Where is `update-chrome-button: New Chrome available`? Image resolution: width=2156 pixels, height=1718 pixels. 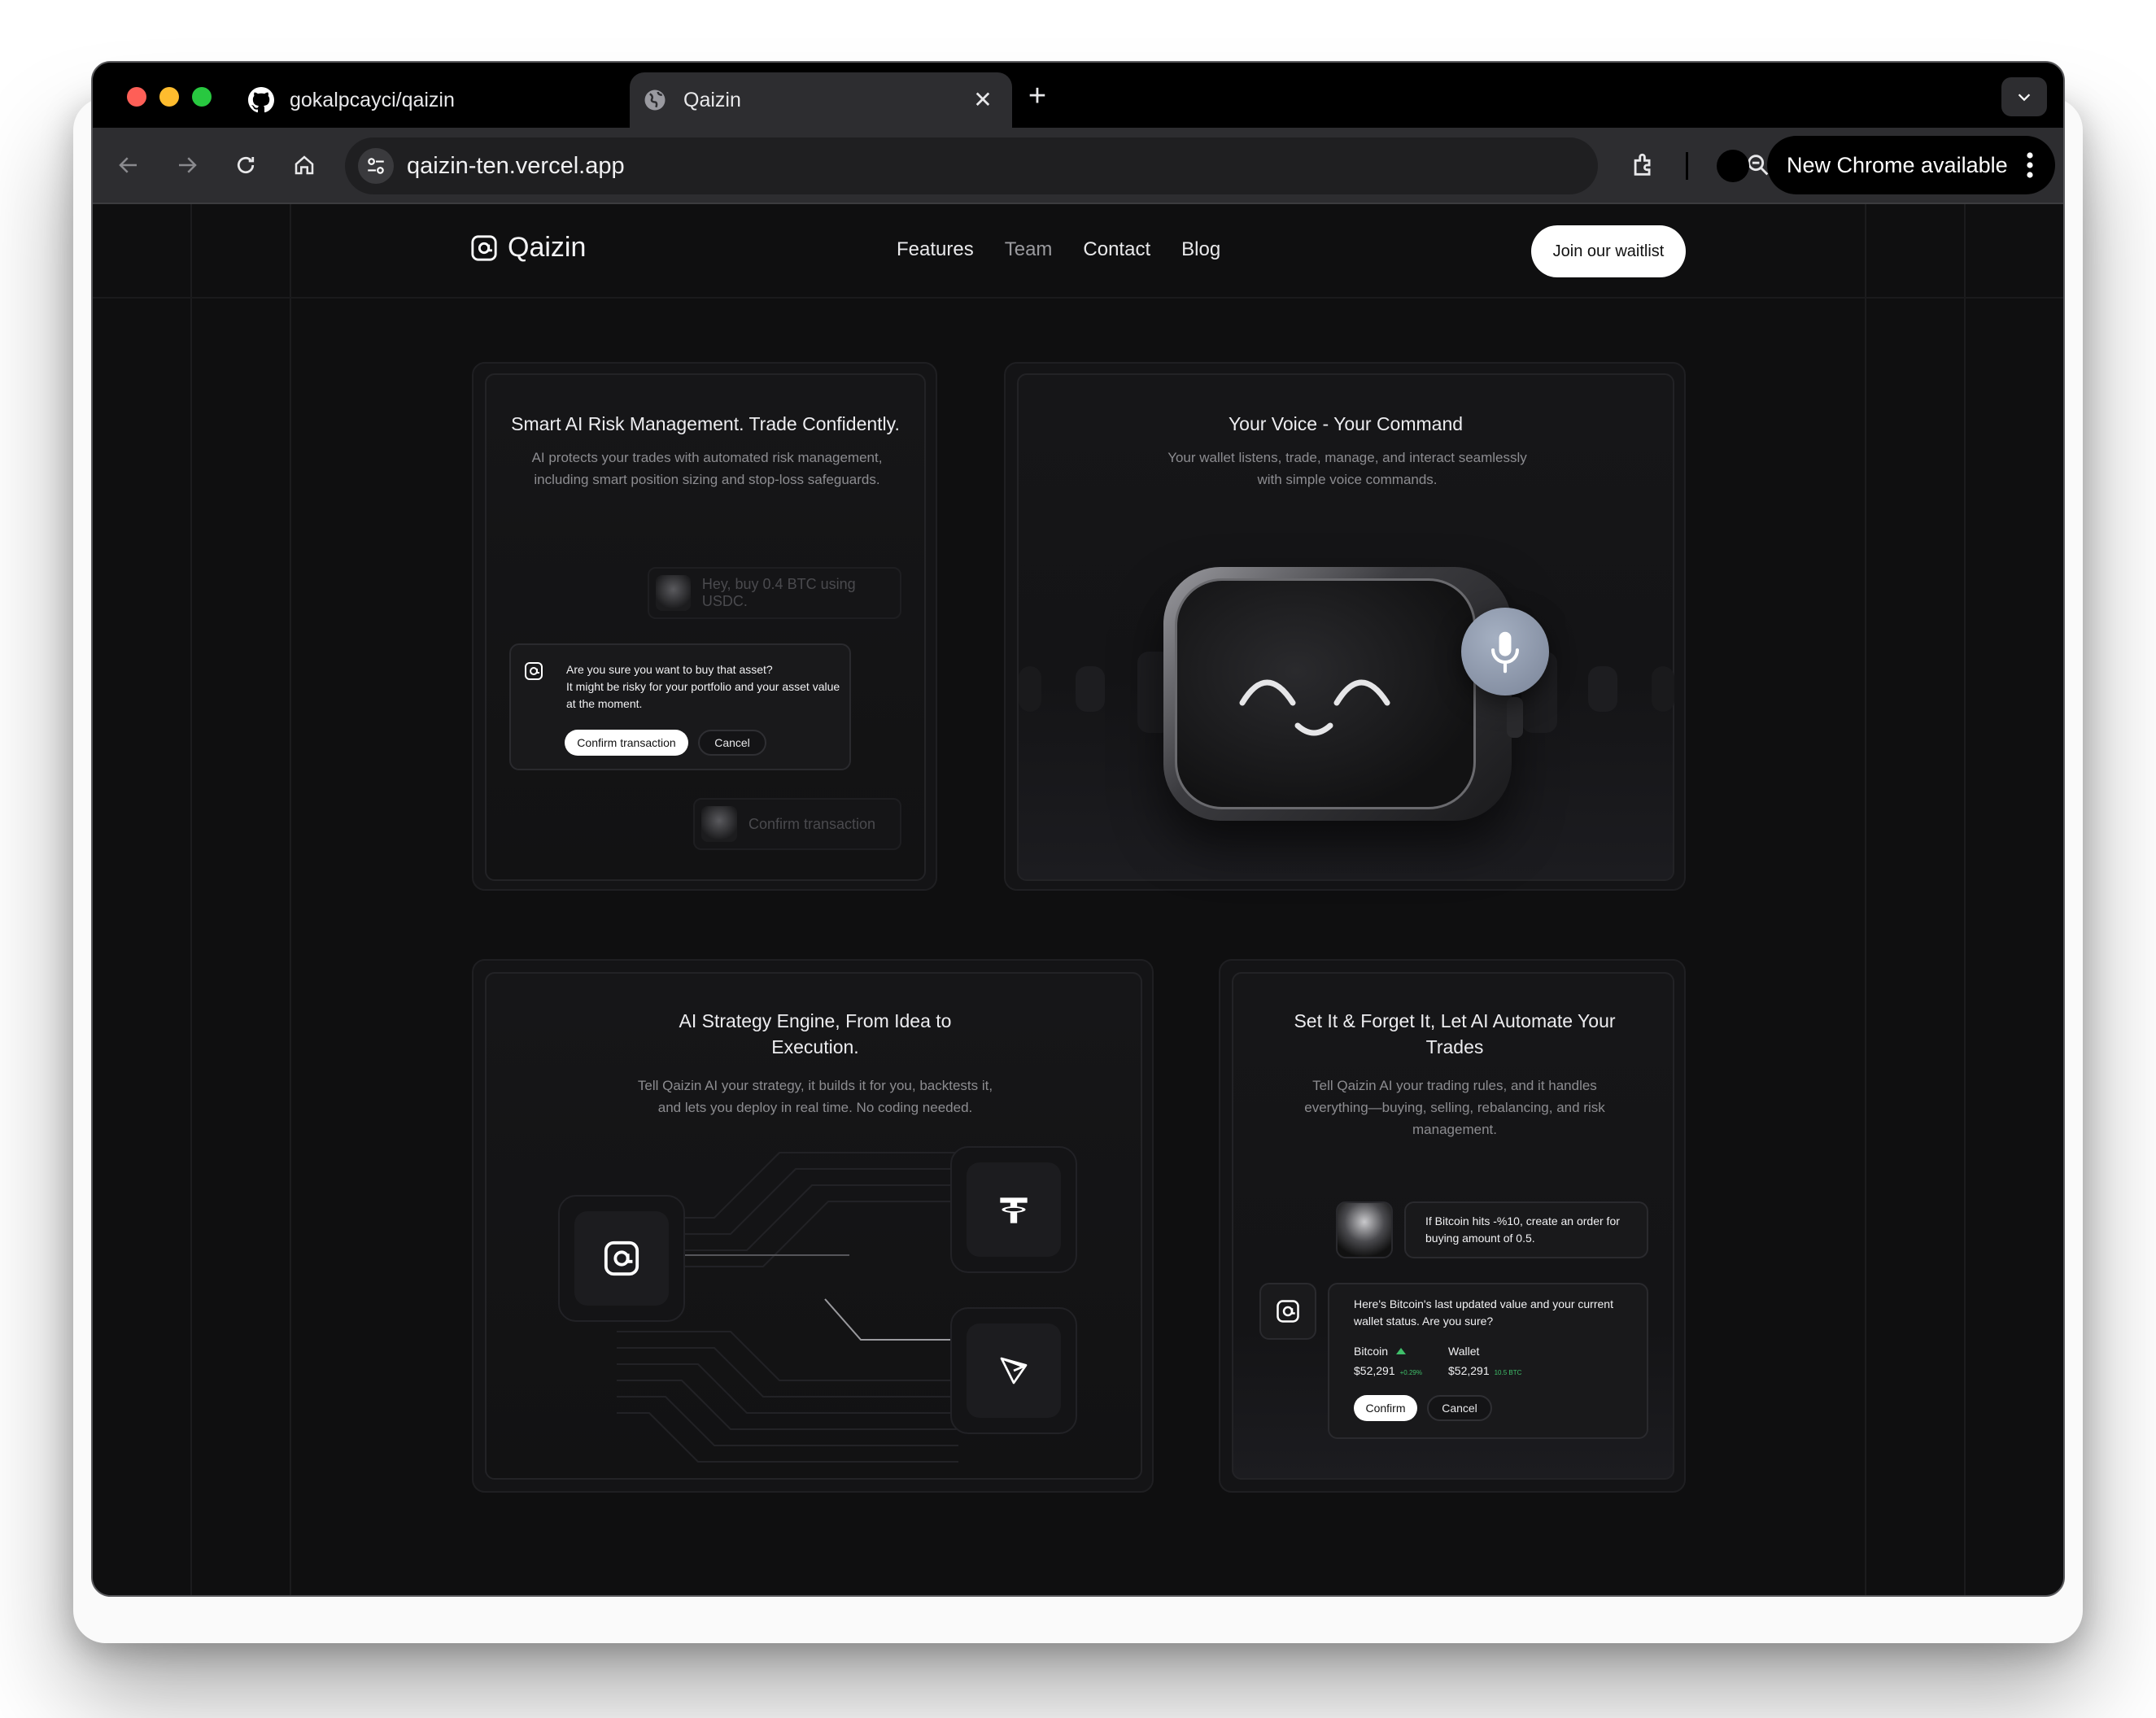 update-chrome-button: New Chrome available is located at coordinates (1911, 165).